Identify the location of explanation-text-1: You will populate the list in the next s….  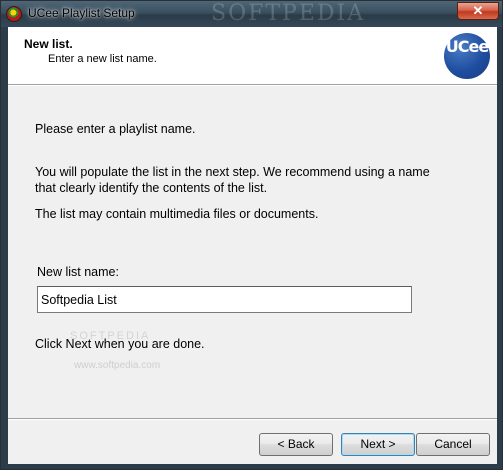
(232, 172).